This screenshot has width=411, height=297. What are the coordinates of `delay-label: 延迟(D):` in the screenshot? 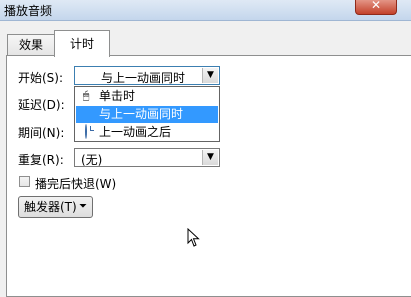 It's located at (41, 105).